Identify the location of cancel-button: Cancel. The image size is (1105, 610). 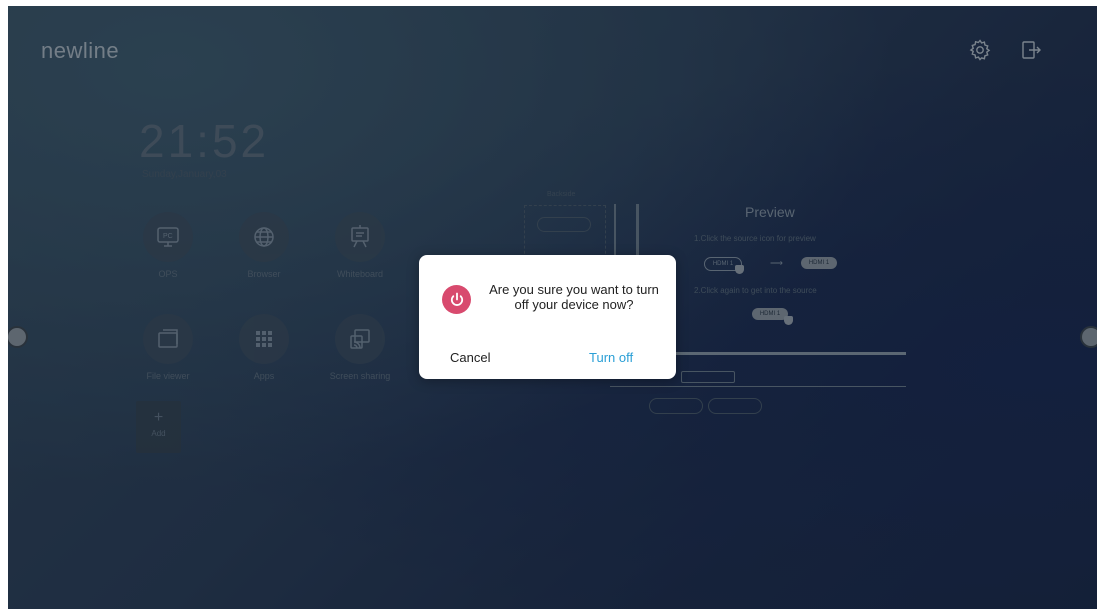
(470, 357).